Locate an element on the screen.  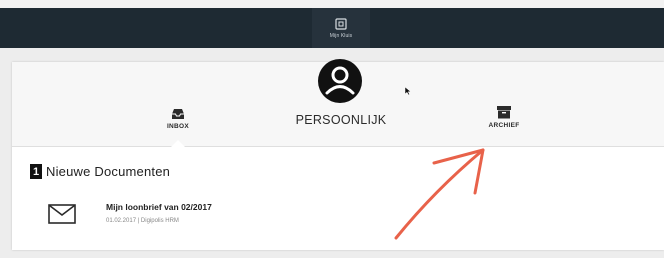
top-strip is located at coordinates (332, 4).